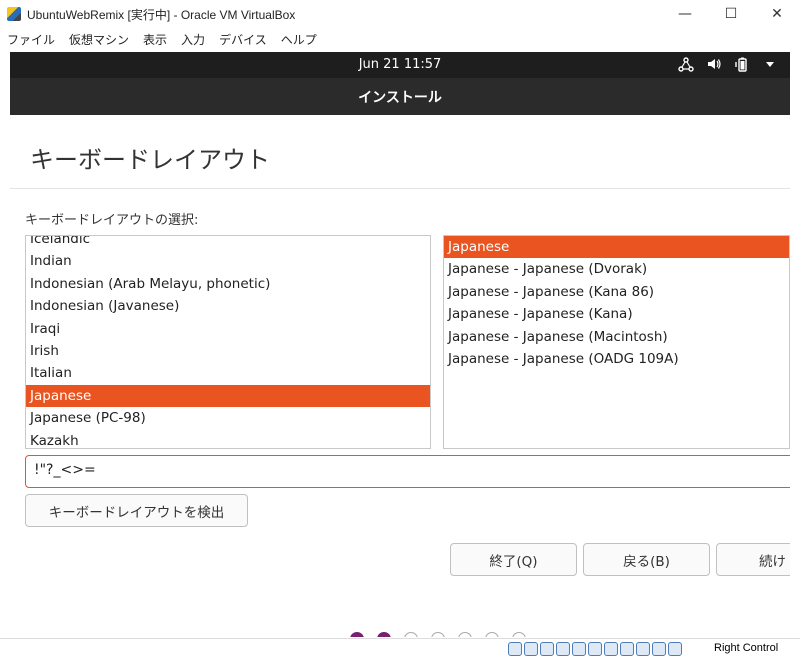 Image resolution: width=800 pixels, height=658 pixels. I want to click on layout-item: Japanese (PC-98), so click(228, 418).